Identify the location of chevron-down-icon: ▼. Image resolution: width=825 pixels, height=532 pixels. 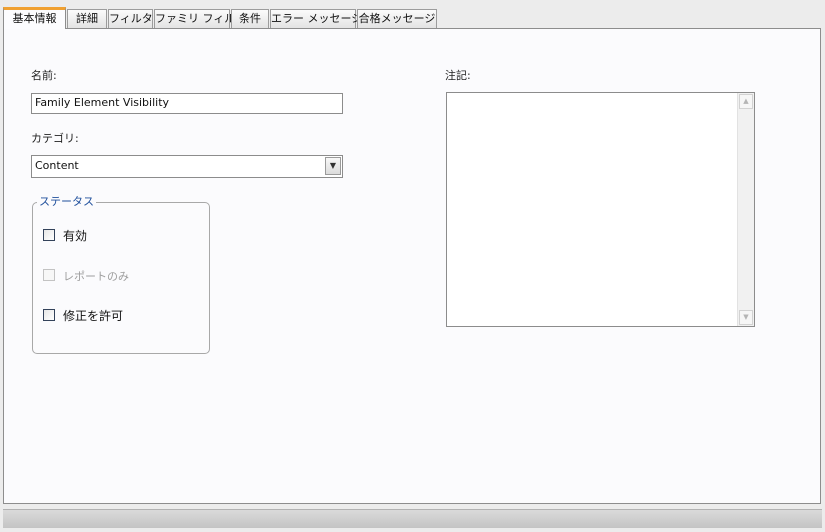
(333, 166).